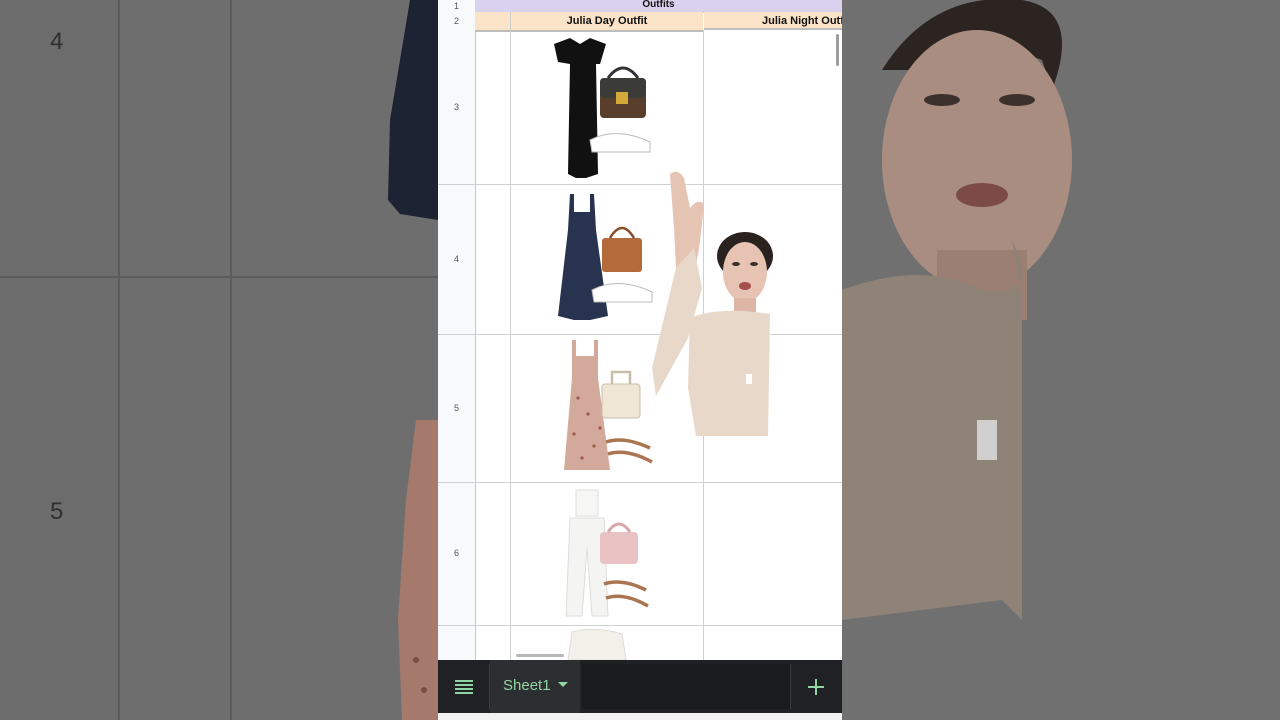 The width and height of the screenshot is (1280, 720). I want to click on row-number-column, so click(457, 330).